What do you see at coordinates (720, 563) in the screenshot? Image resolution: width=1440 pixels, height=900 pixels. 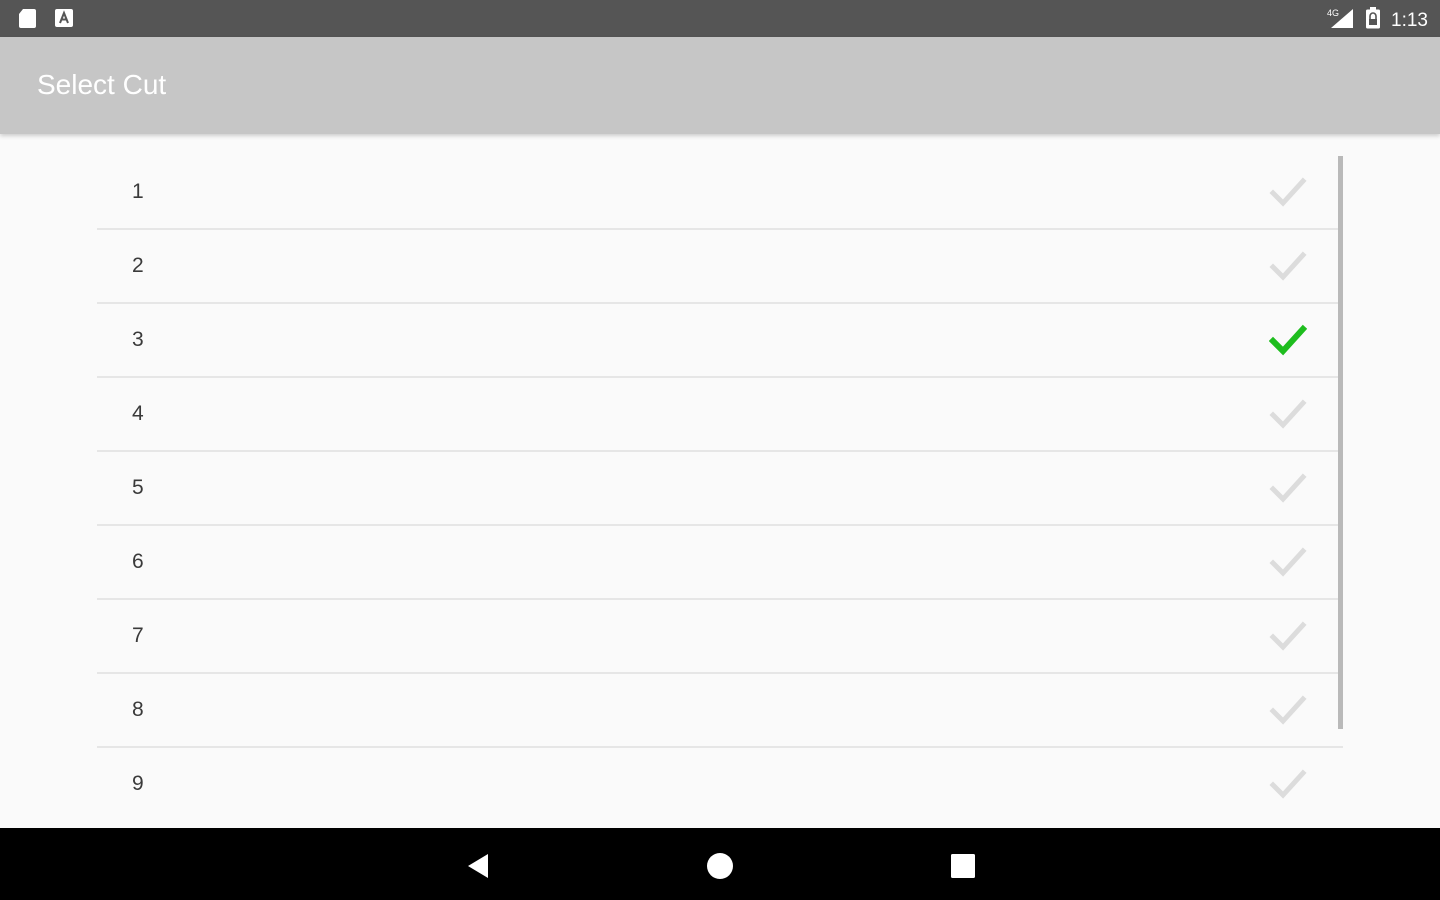 I see `list-item: 6` at bounding box center [720, 563].